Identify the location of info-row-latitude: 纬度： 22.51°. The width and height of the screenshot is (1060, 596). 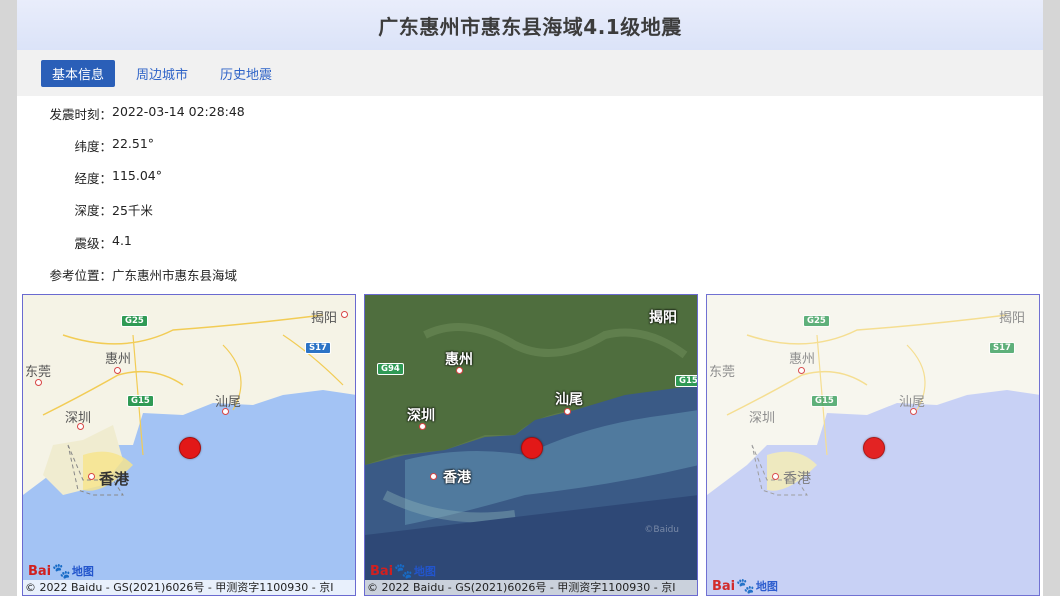
(85, 145).